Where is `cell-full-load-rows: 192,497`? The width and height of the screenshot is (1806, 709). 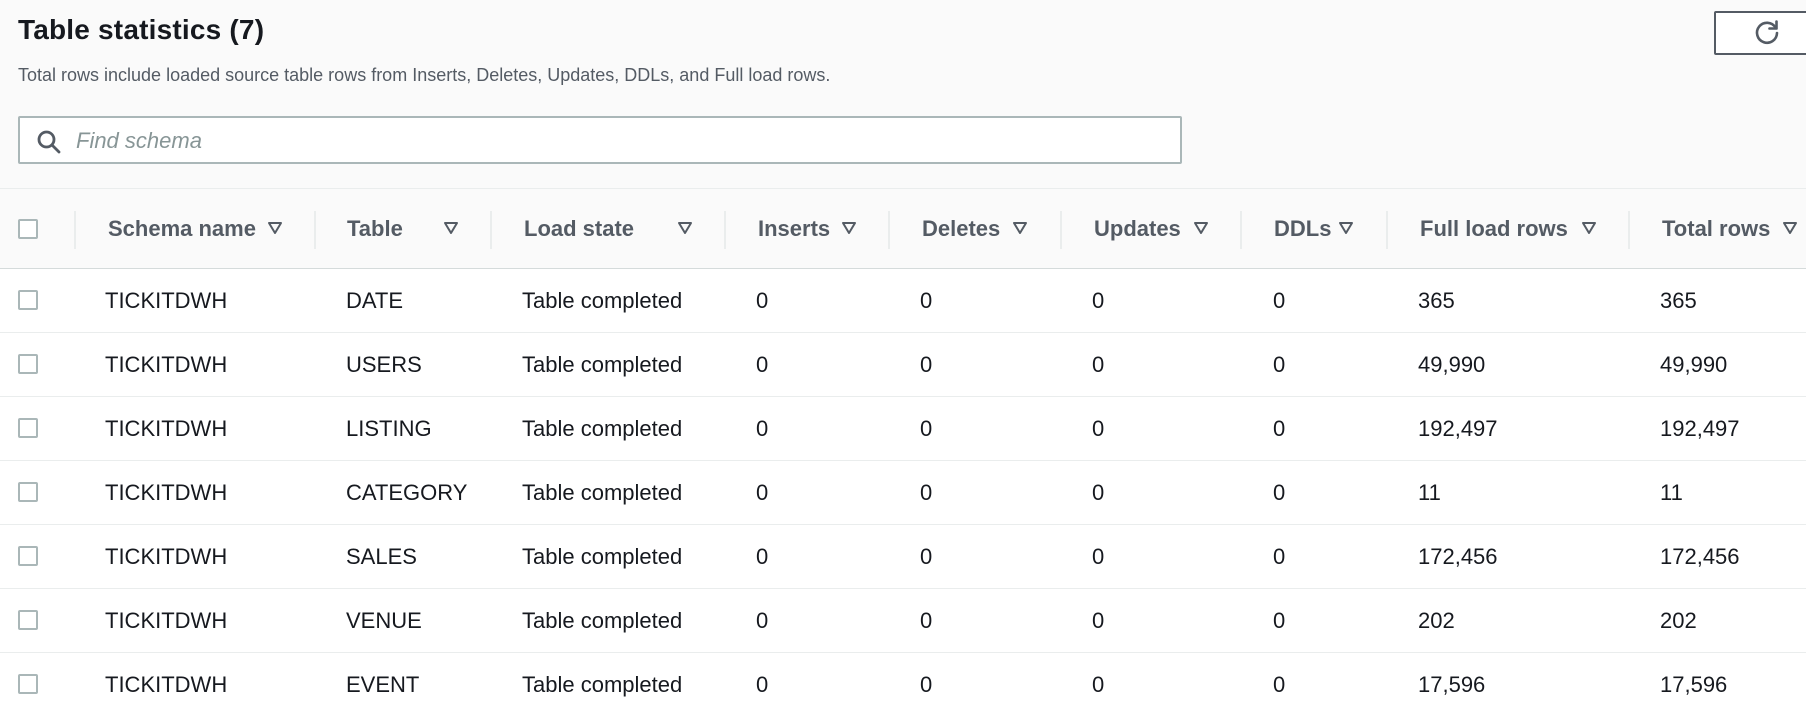
cell-full-load-rows: 192,497 is located at coordinates (1458, 428).